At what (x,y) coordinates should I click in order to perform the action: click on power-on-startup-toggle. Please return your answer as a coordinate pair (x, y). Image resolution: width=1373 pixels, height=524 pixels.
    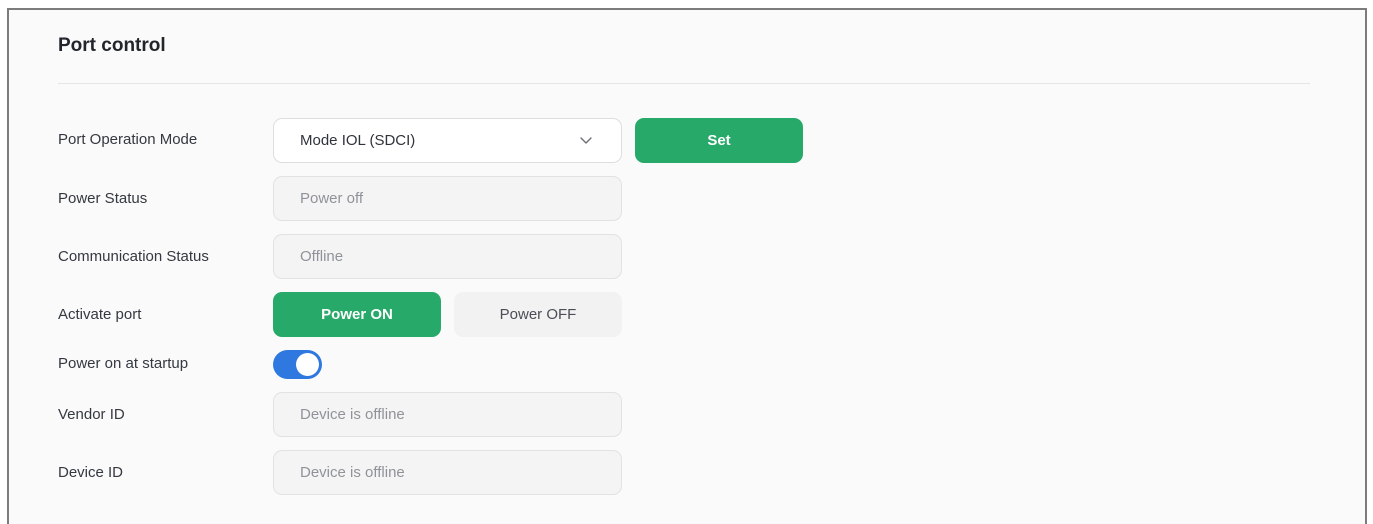
    Looking at the image, I should click on (297, 364).